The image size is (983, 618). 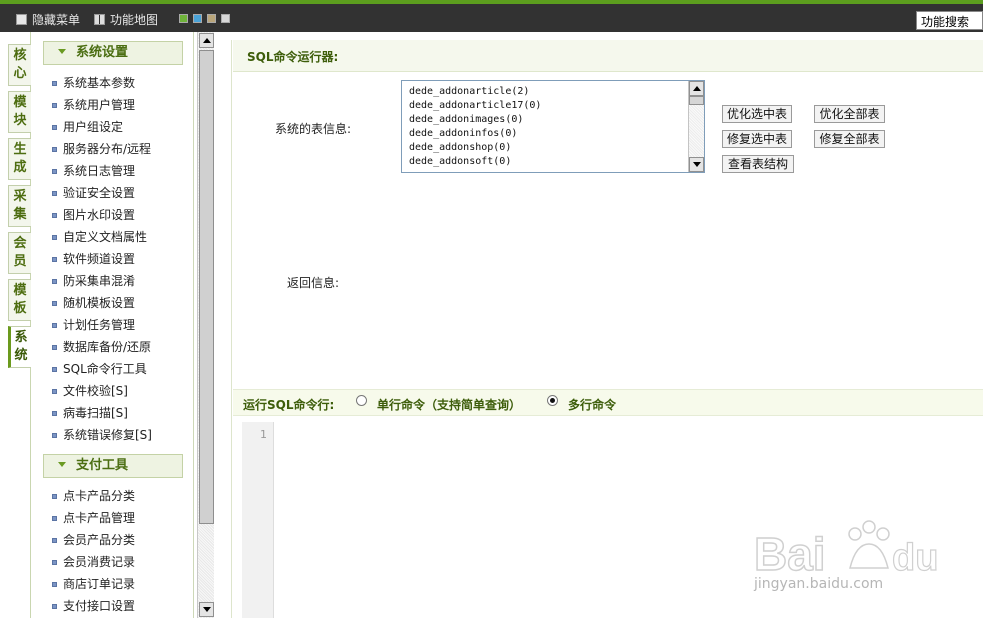 I want to click on section-payment-tools: 支付工具, so click(x=113, y=466).